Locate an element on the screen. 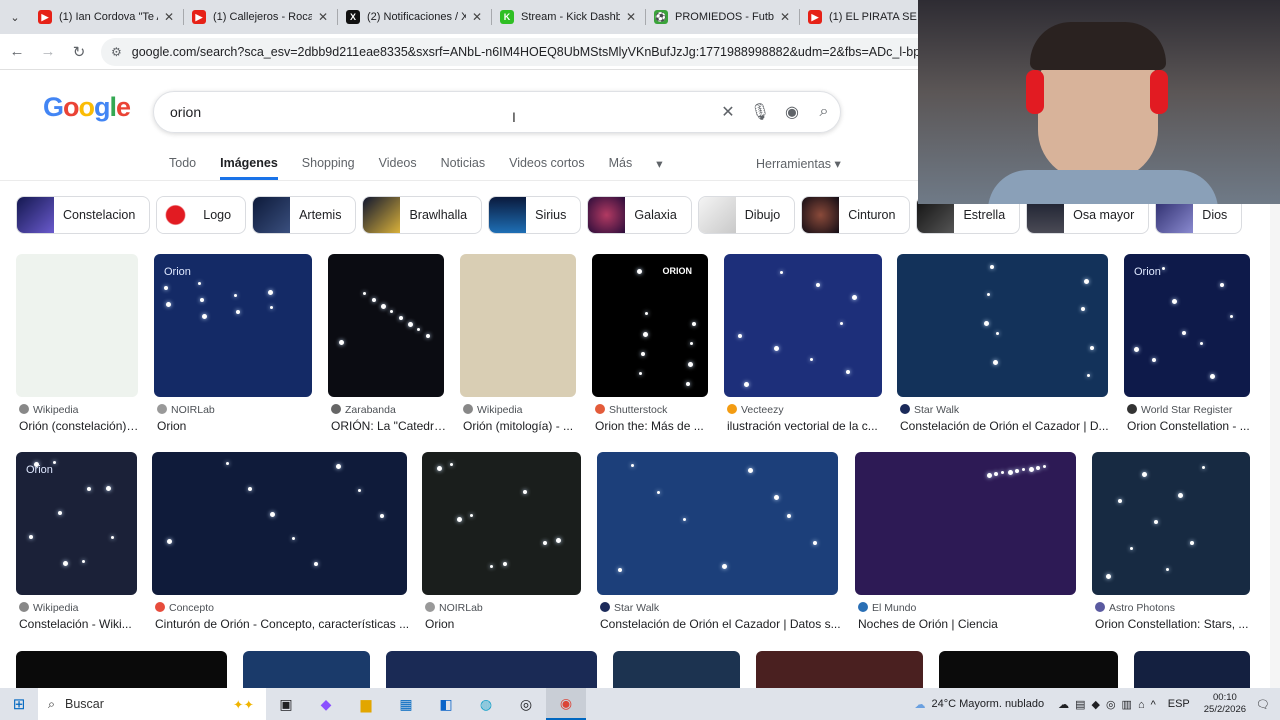 The height and width of the screenshot is (720, 1280). image-source: Astro Photons is located at coordinates (1174, 608).